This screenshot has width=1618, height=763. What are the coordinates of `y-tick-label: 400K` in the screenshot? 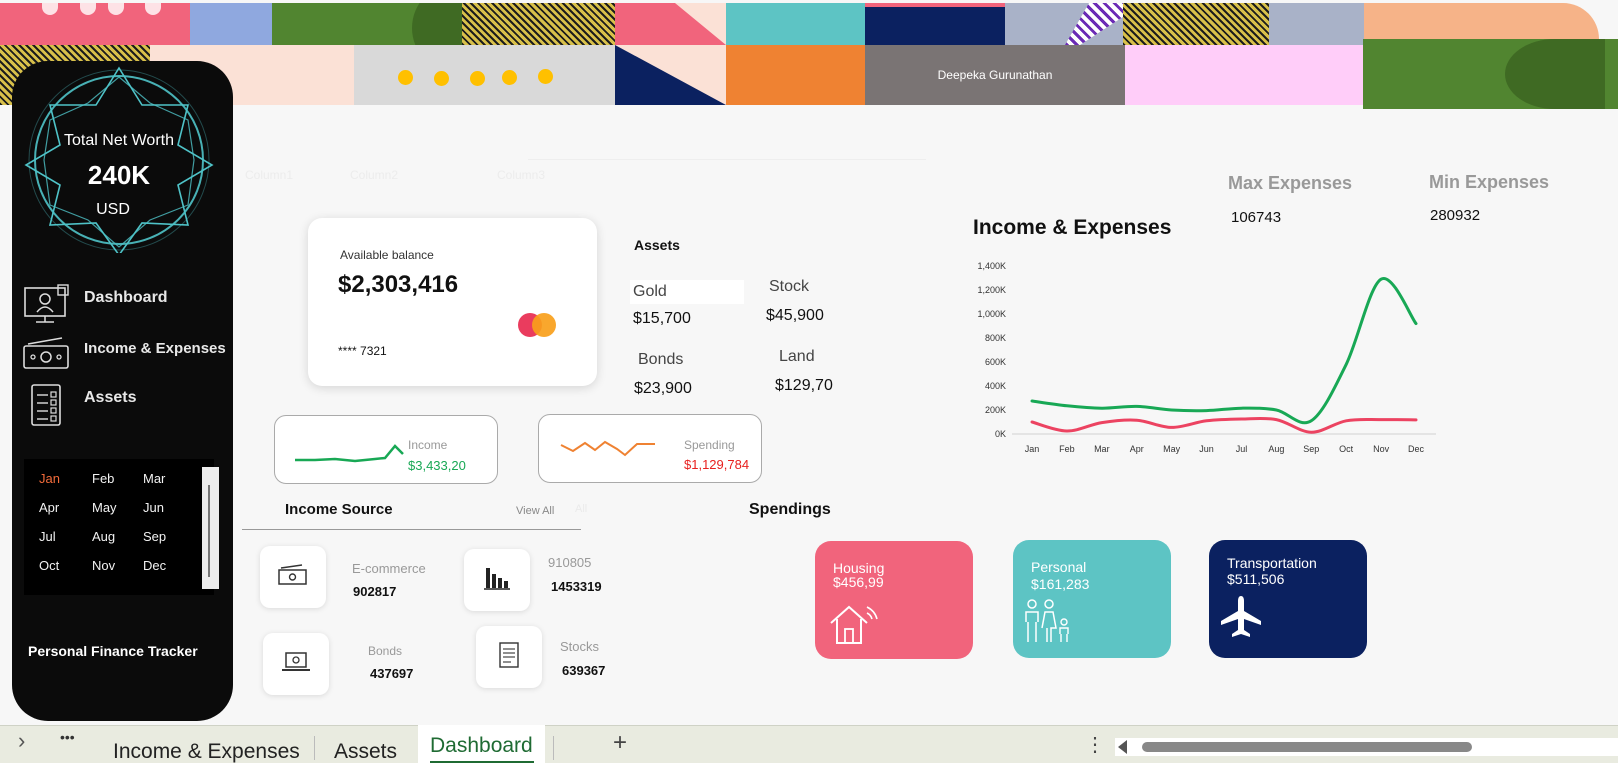 It's located at (995, 386).